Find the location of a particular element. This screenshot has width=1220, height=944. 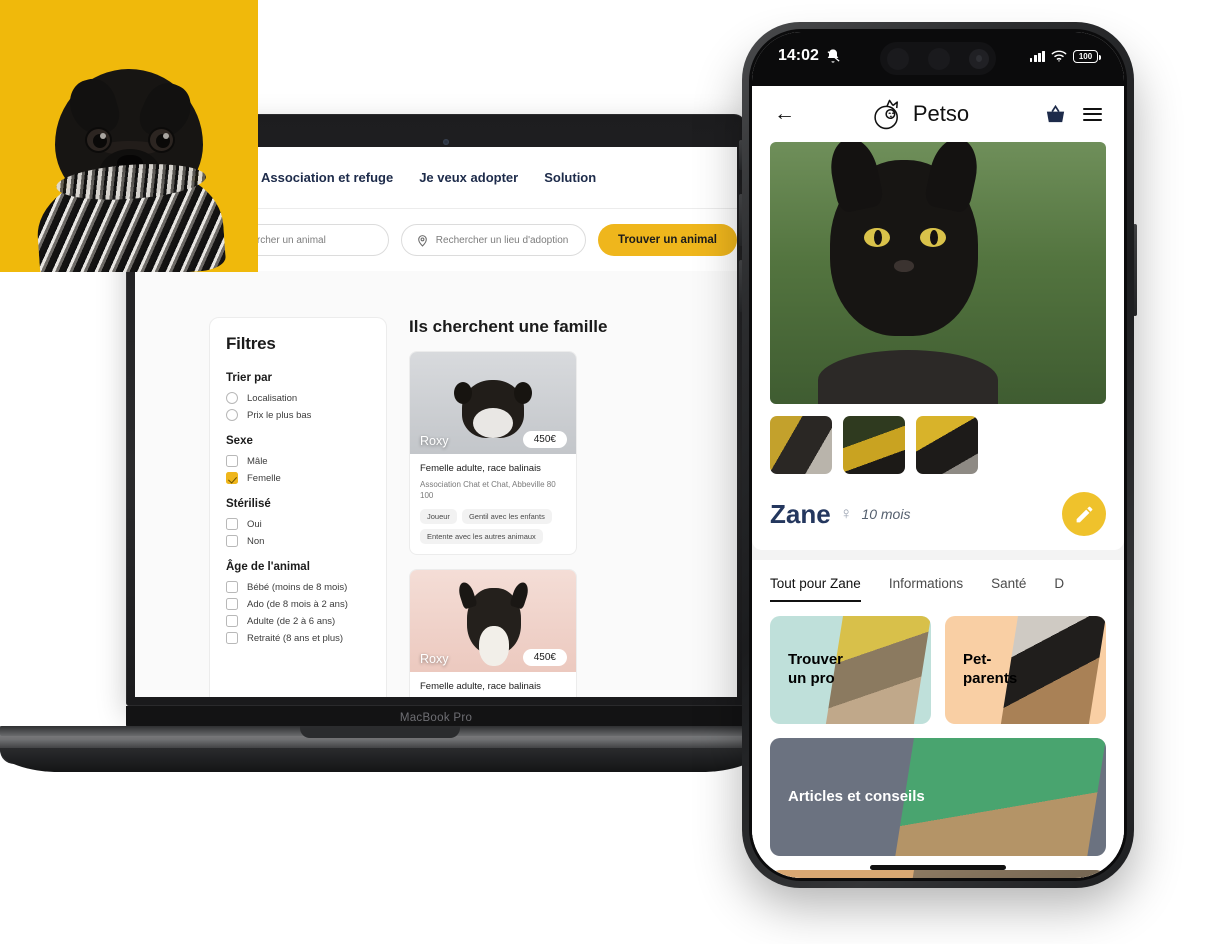

pug-eye-left is located at coordinates (98, 140).